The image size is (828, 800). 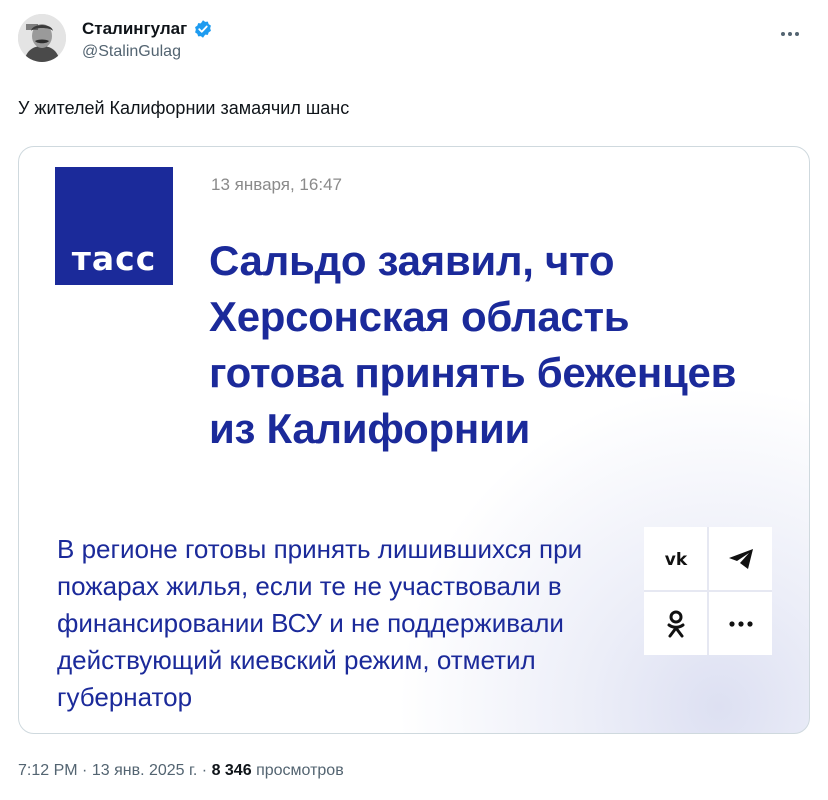 I want to click on tass-logo-text: тасс, so click(x=114, y=258).